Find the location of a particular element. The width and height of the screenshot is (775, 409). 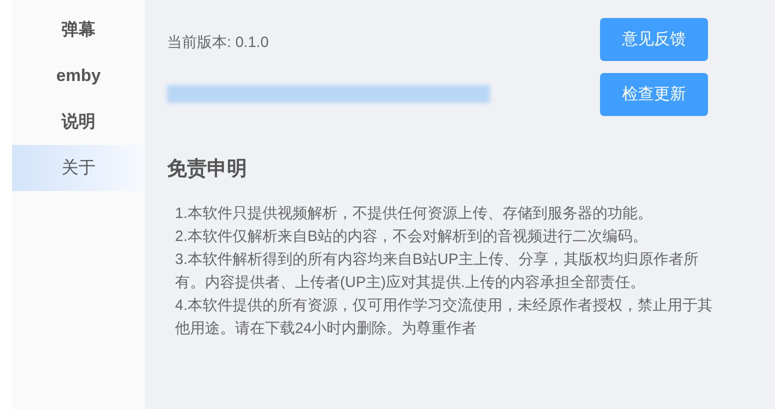

sidebar-item: 说明 is located at coordinates (78, 122).